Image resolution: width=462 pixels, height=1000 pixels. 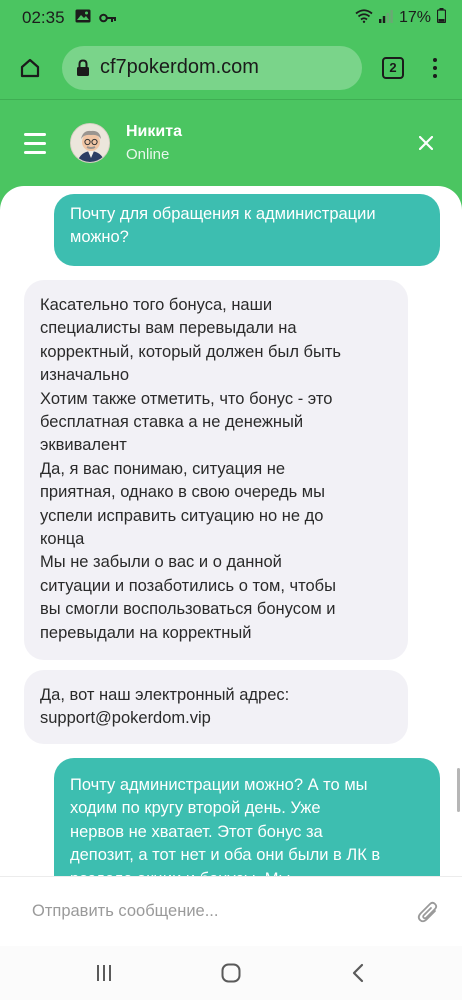 What do you see at coordinates (182, 515) in the screenshot?
I see `message-line: успели исправить ситуацию но не до` at bounding box center [182, 515].